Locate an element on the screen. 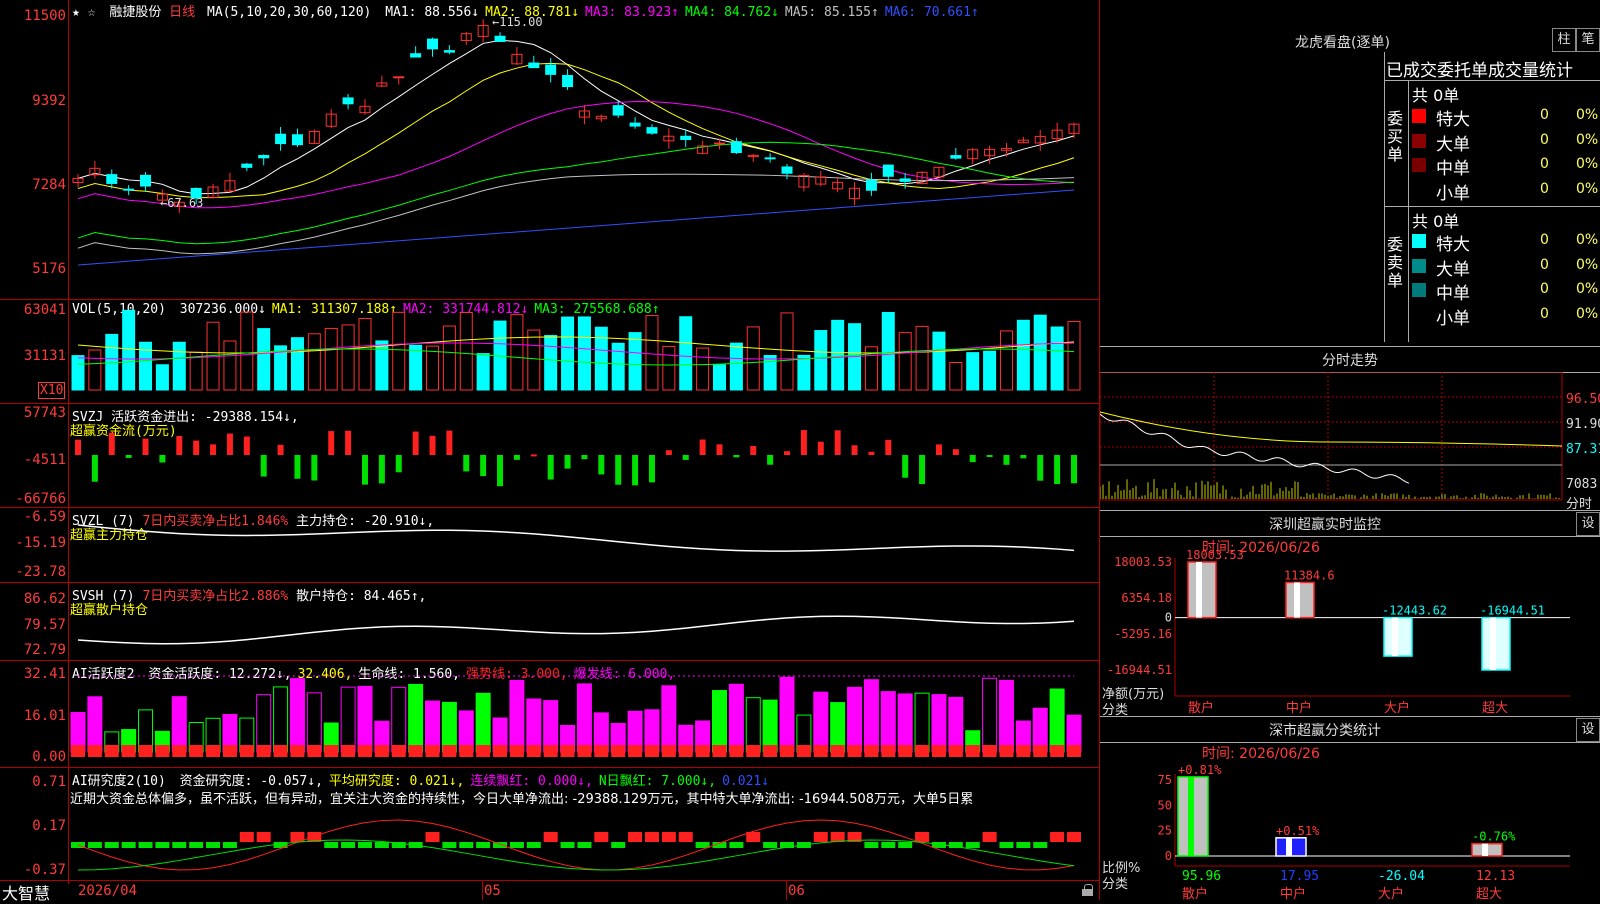 The width and height of the screenshot is (1600, 904). class-bar-top-label: -0.76% is located at coordinates (1494, 837).